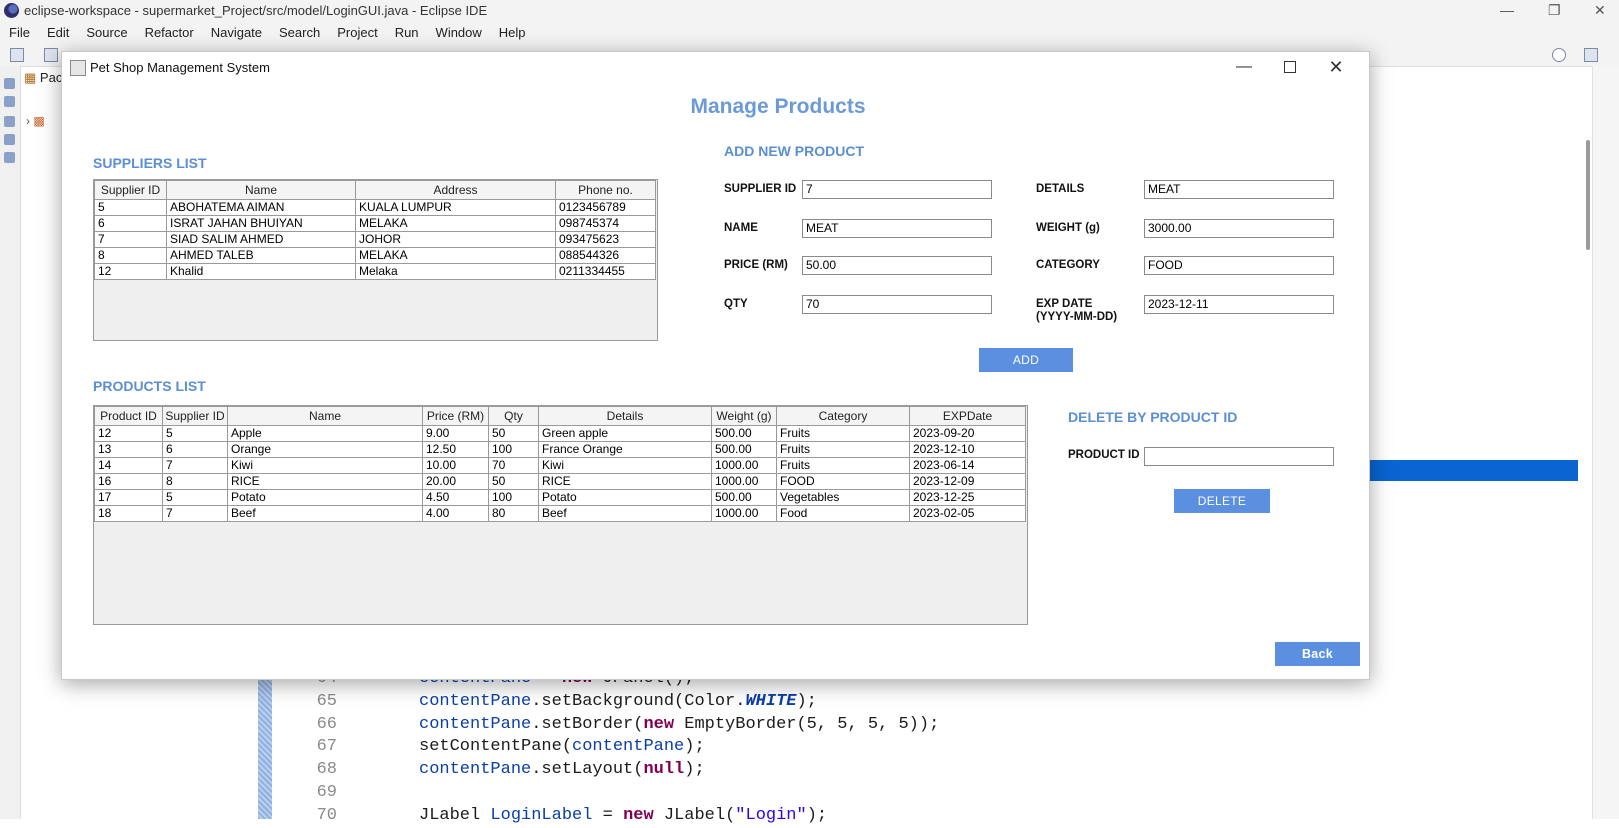 This screenshot has height=828, width=1619. I want to click on details-input, so click(1239, 189).